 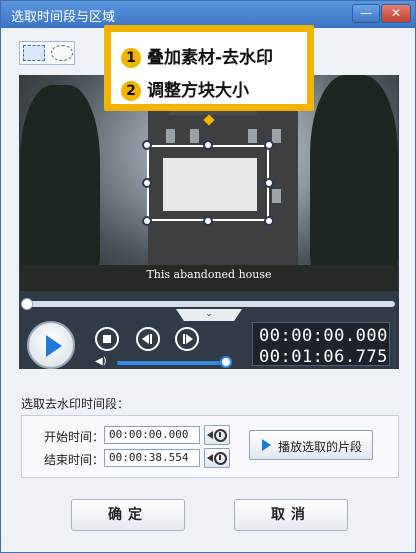 What do you see at coordinates (269, 221) in the screenshot?
I see `resize-handle-se` at bounding box center [269, 221].